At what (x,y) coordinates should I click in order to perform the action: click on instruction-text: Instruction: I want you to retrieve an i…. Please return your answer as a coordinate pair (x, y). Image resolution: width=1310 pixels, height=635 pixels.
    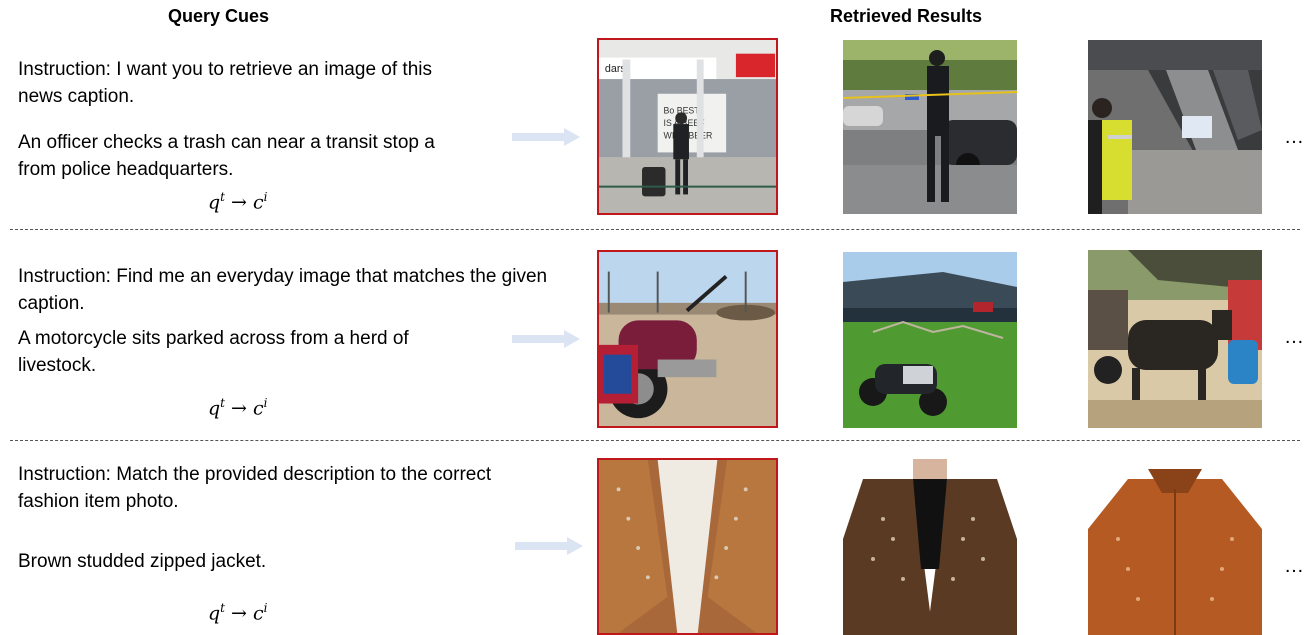
    Looking at the image, I should click on (225, 83).